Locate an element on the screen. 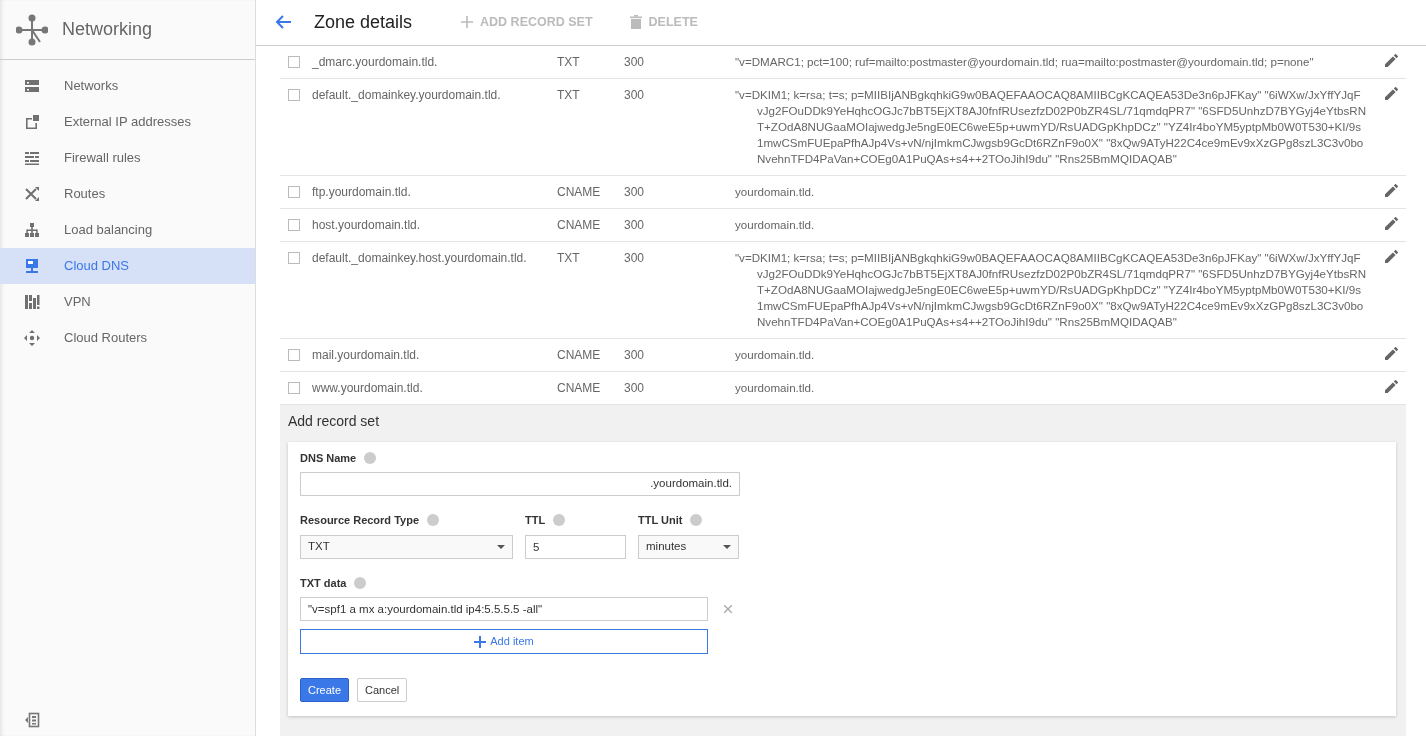 The image size is (1426, 736). field-label: Resource Record Type is located at coordinates (359, 520).